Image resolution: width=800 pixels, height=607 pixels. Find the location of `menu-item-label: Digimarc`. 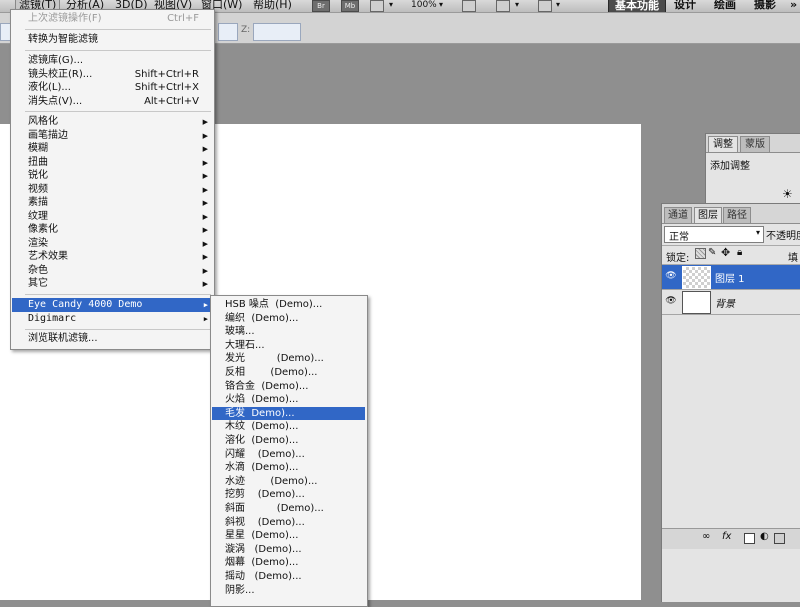

menu-item-label: Digimarc is located at coordinates (52, 318).